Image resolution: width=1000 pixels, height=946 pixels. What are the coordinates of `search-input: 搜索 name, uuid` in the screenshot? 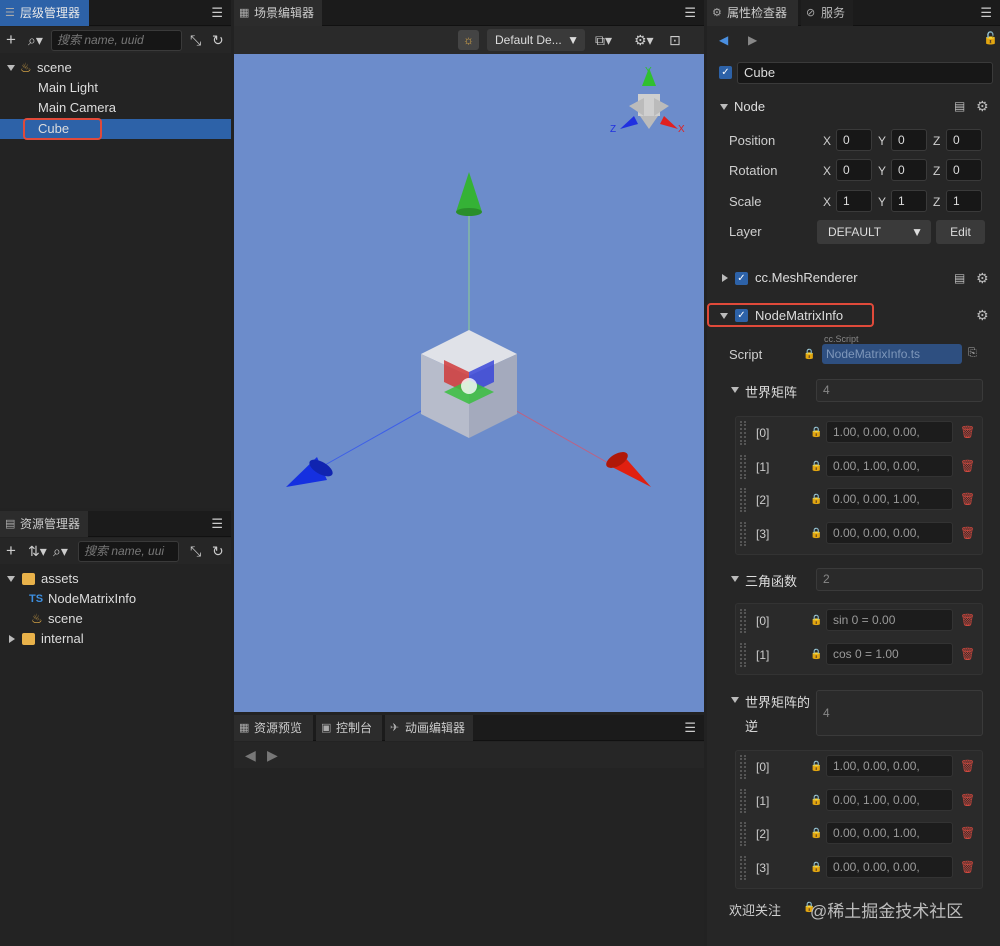 It's located at (116, 40).